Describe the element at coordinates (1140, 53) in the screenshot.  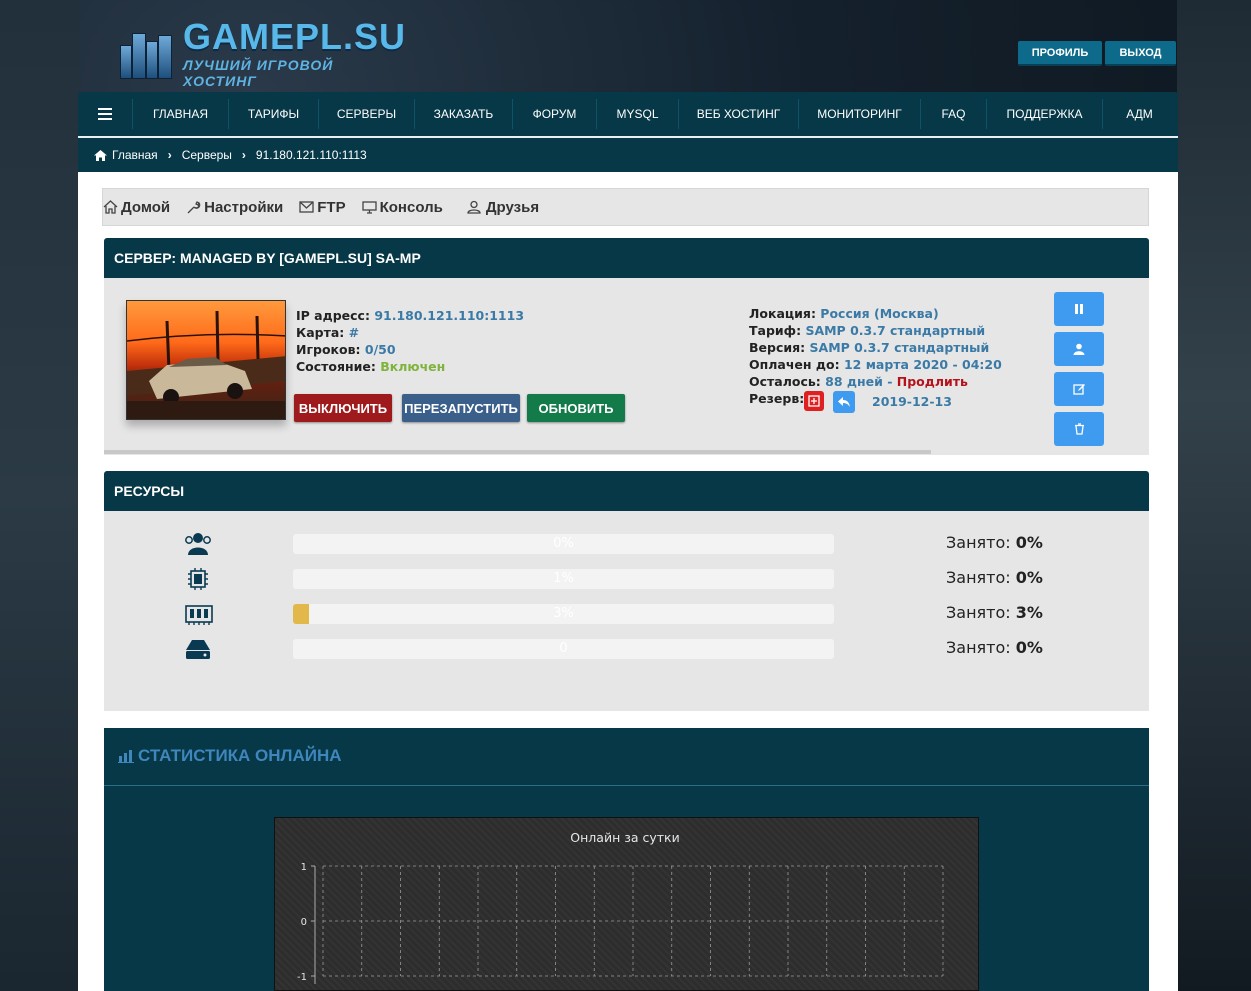
I see `logout-button: ВЫХОД` at that location.